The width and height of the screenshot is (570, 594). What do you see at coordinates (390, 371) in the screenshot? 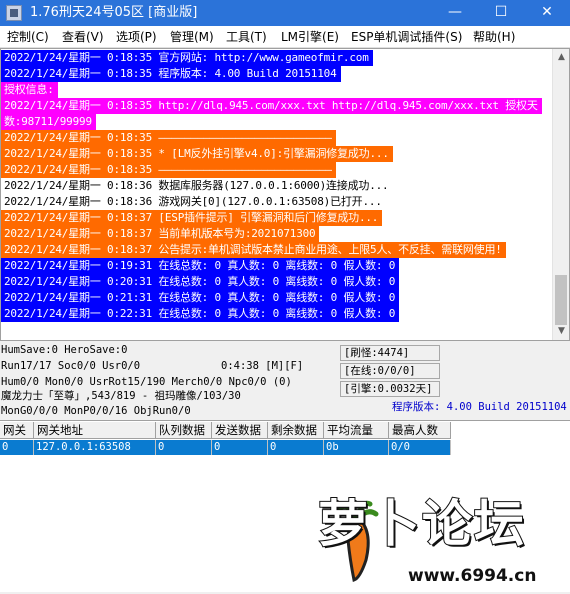
I see `online-box: [在线:0/0/0]` at bounding box center [390, 371].